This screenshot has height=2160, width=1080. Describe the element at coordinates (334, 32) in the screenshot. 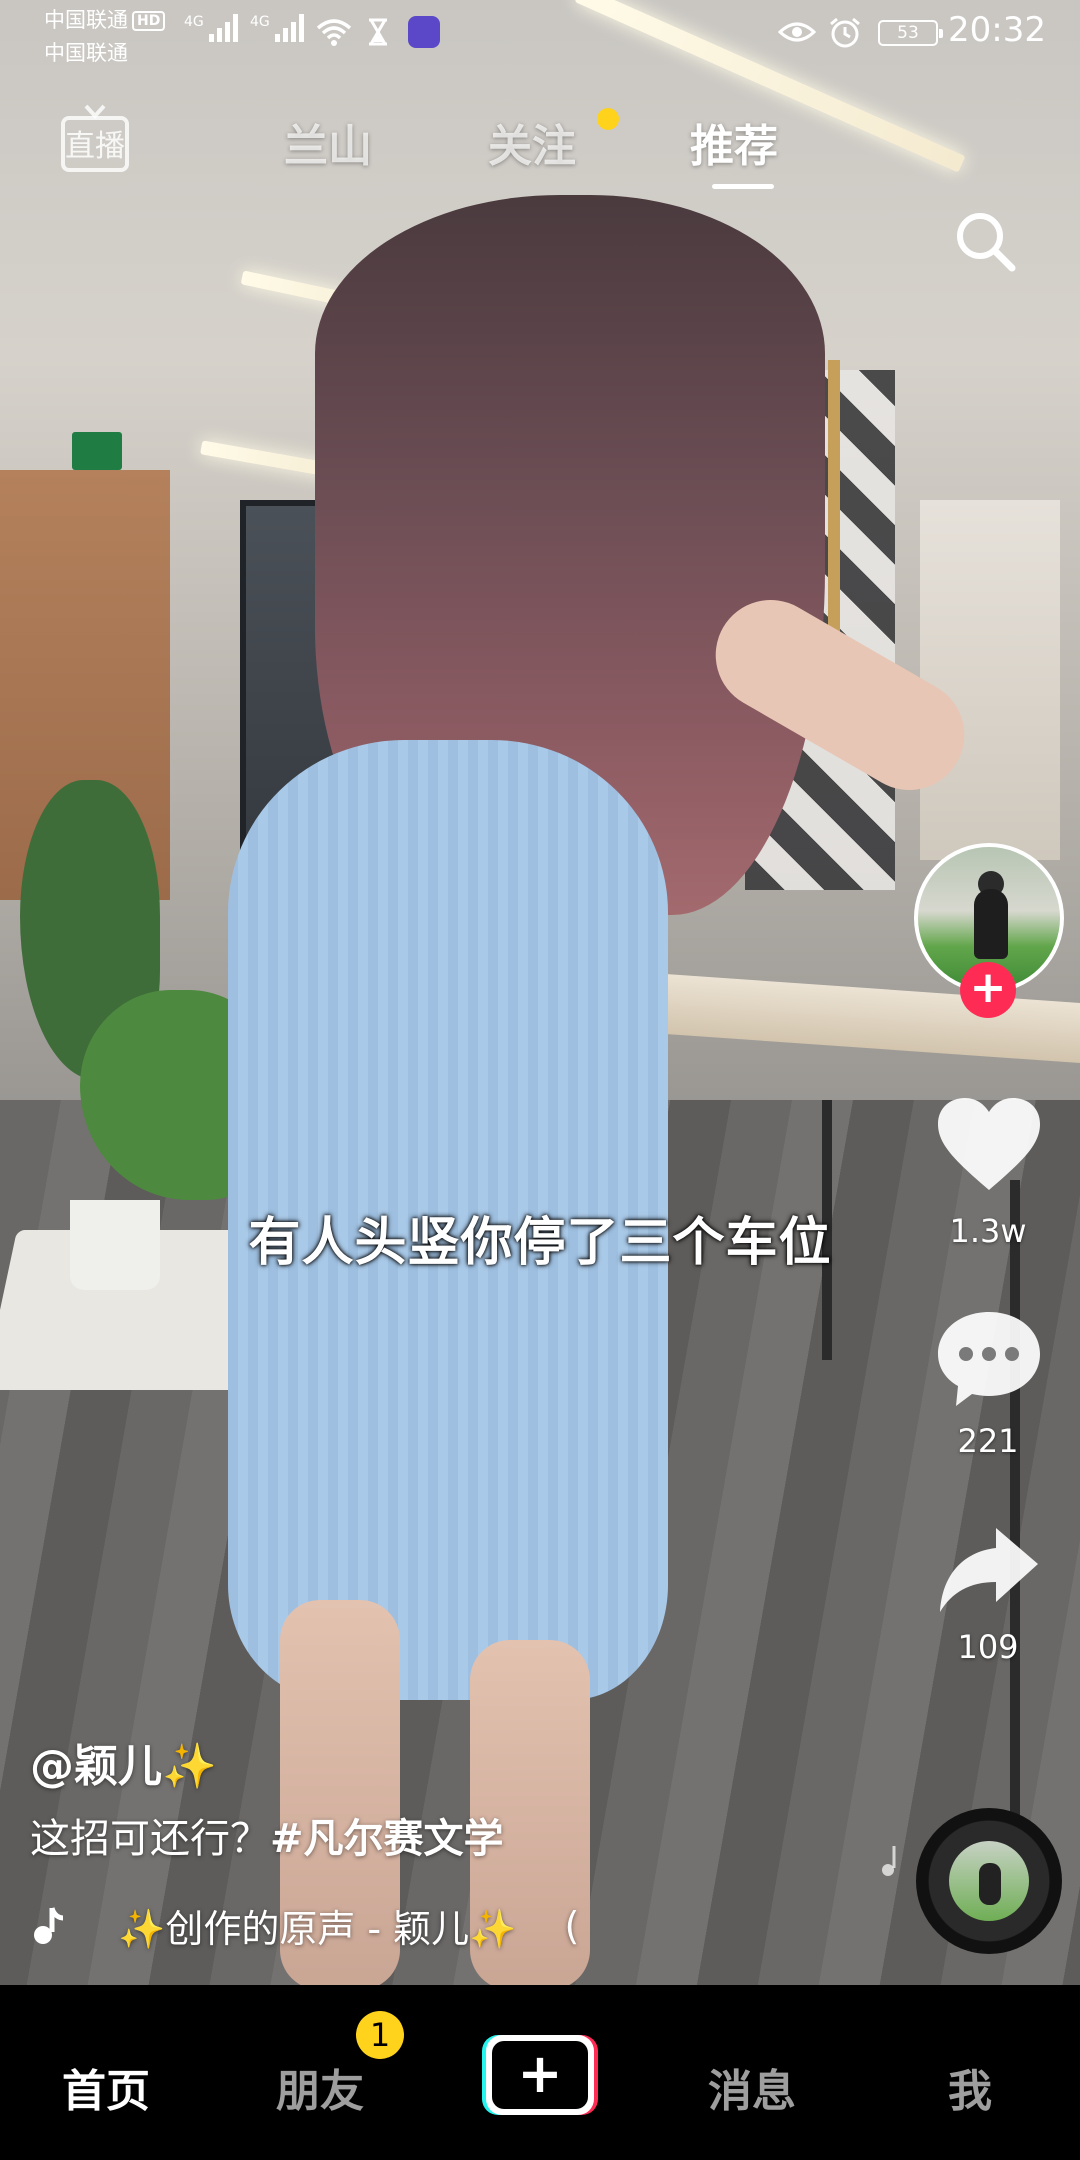

I see `wifi-icon` at that location.